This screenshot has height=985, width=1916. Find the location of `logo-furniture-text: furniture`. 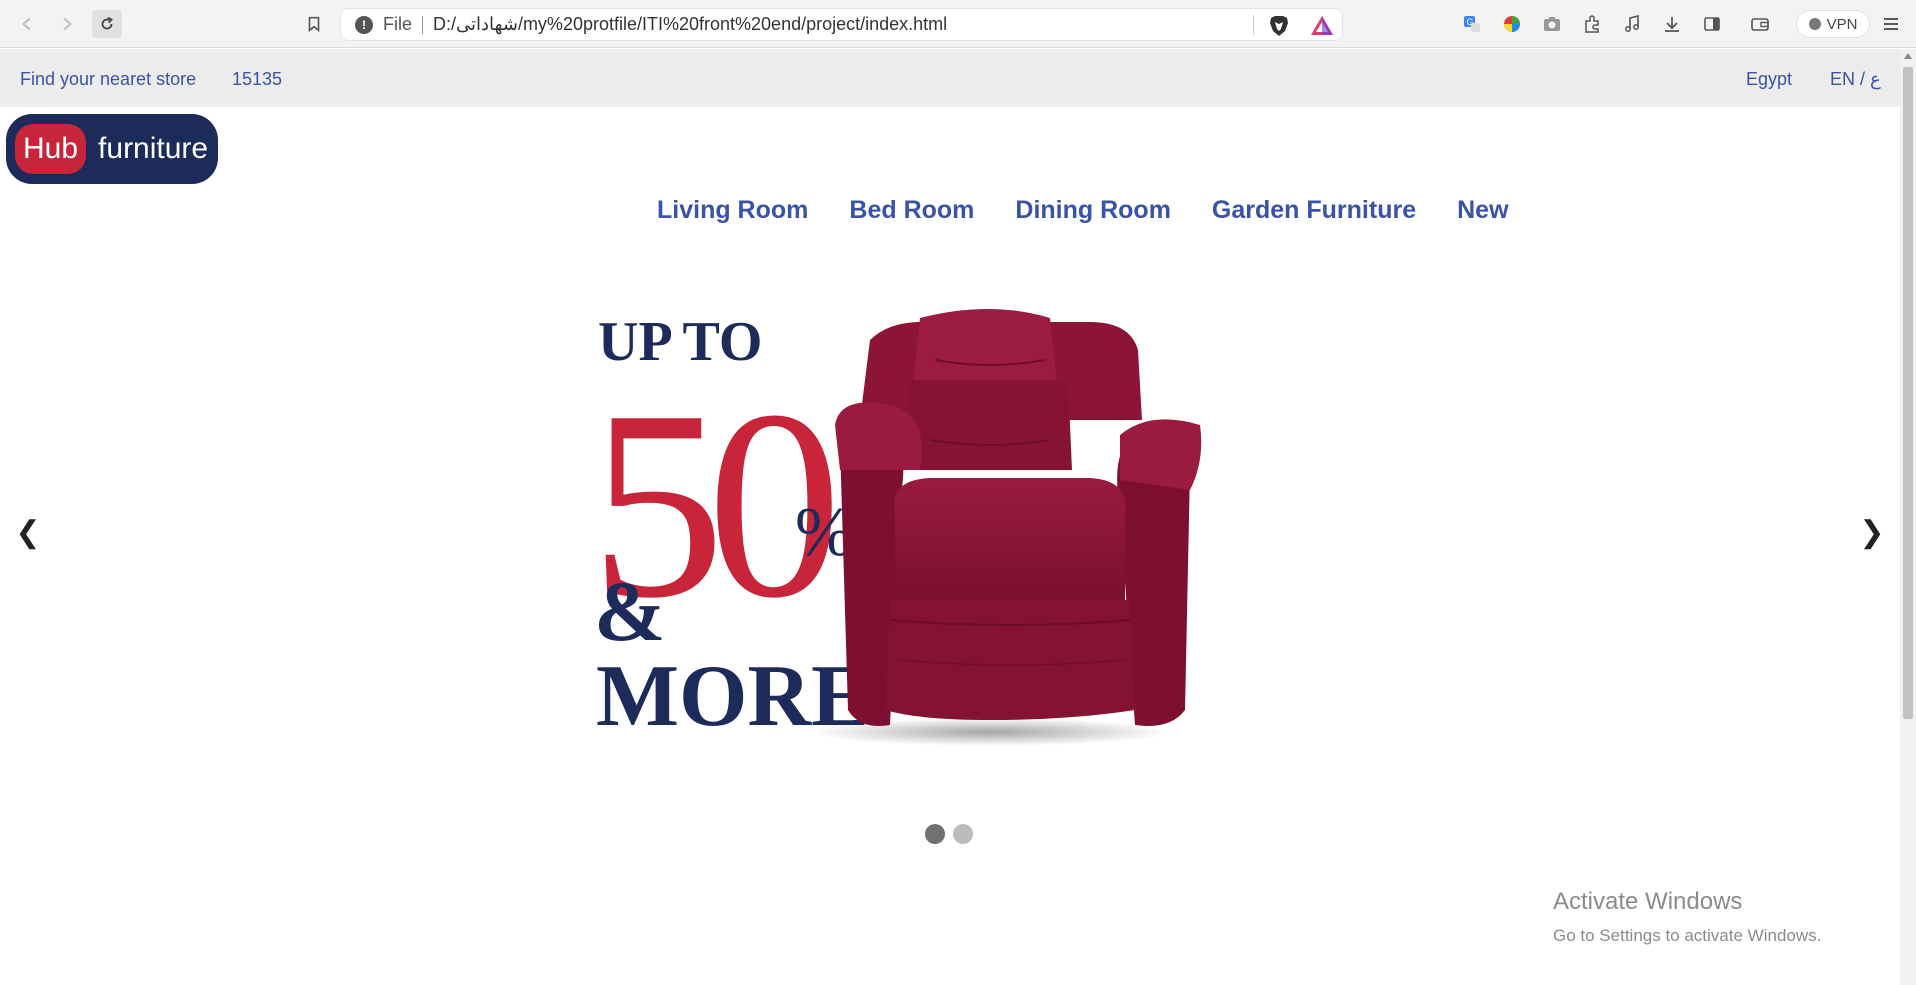

logo-furniture-text: furniture is located at coordinates (153, 148).